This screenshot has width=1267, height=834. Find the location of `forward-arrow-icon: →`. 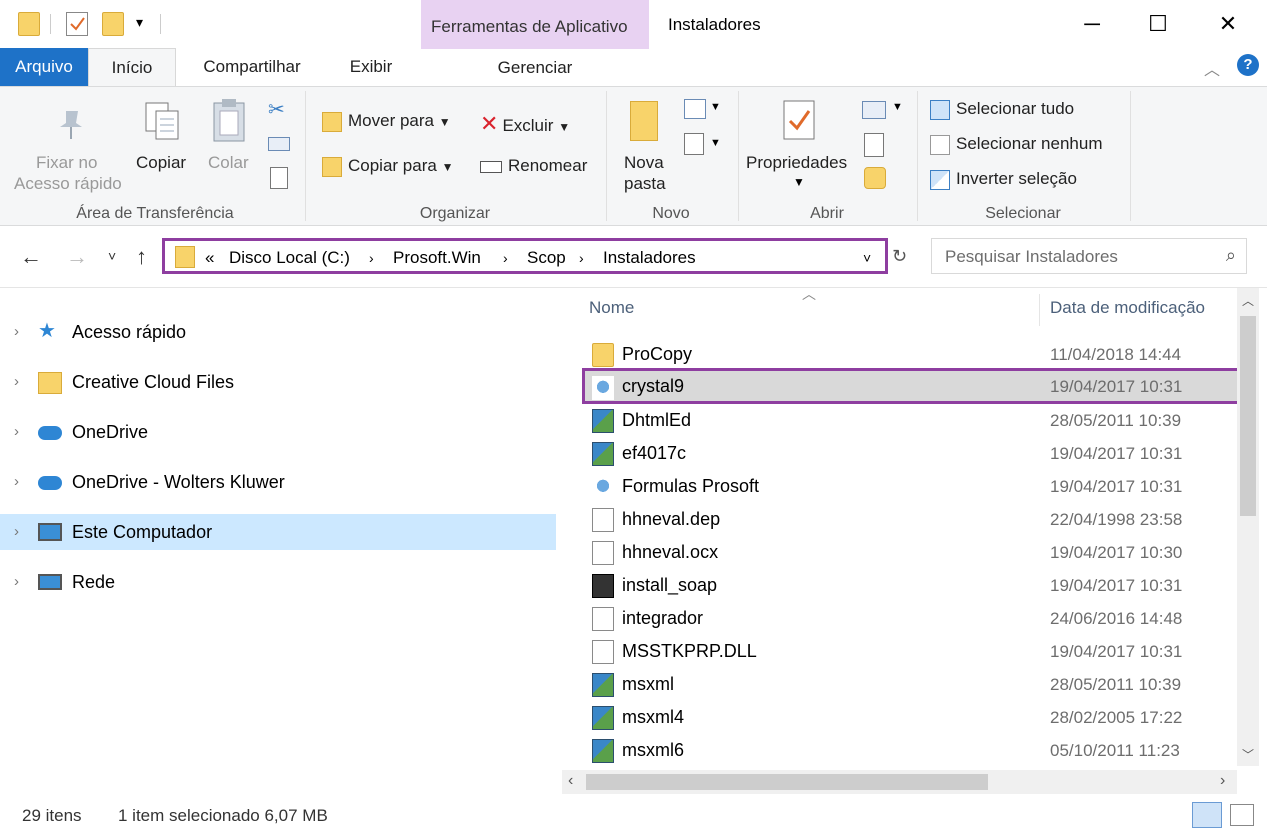

forward-arrow-icon: → is located at coordinates (77, 257).